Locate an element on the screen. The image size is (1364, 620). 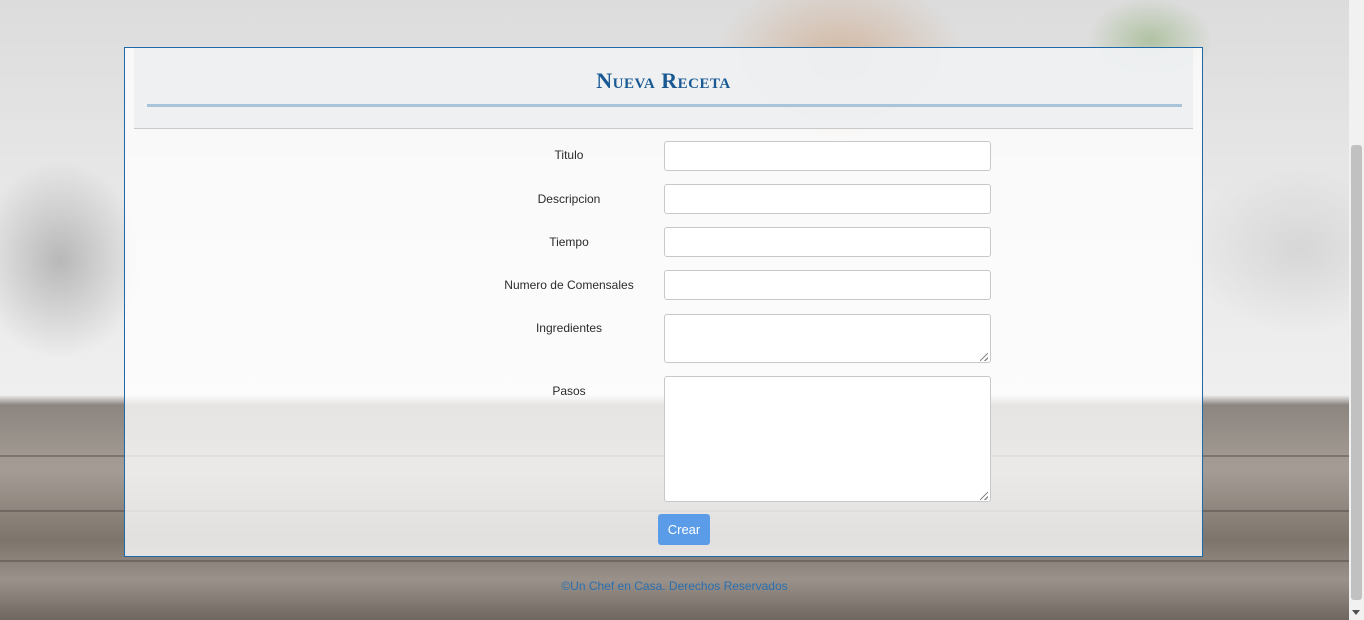
title-divider is located at coordinates (664, 105).